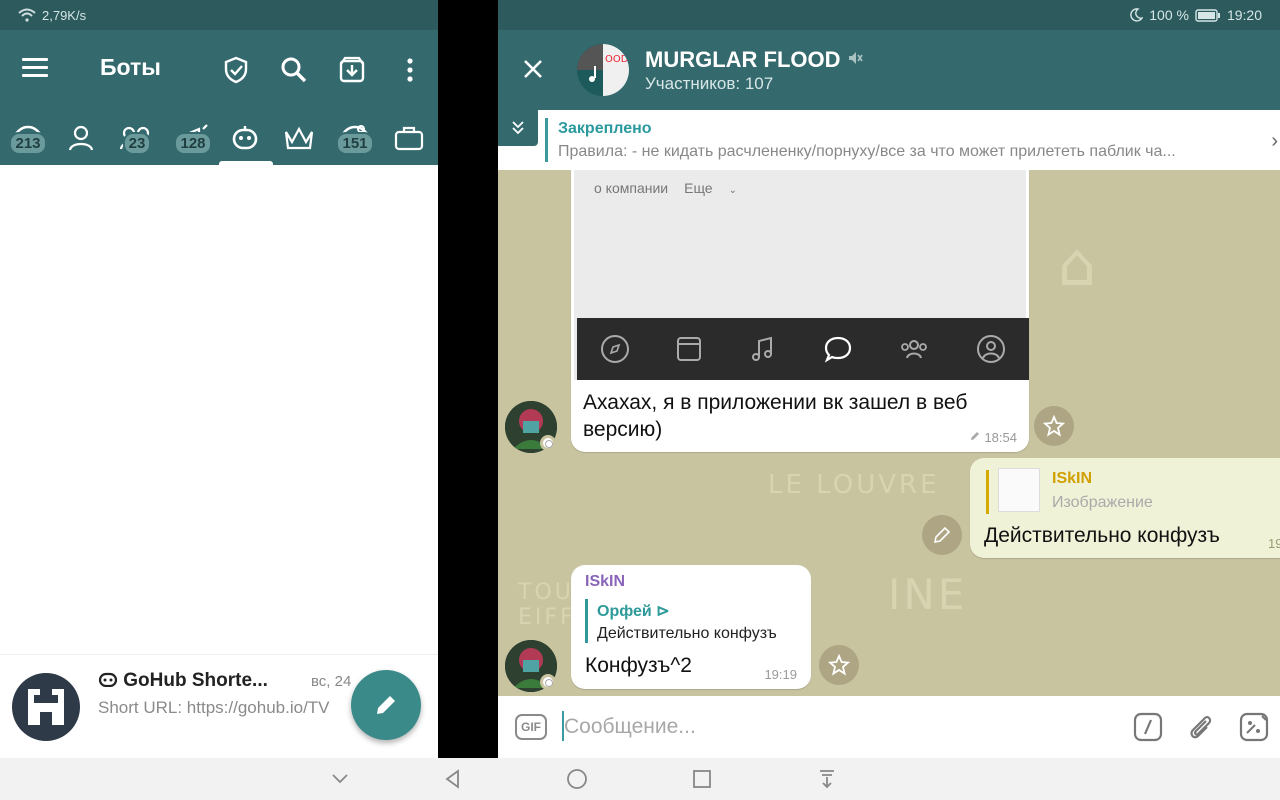 Image resolution: width=1280 pixels, height=800 pixels. I want to click on reply-author: ISkIN, so click(1072, 478).